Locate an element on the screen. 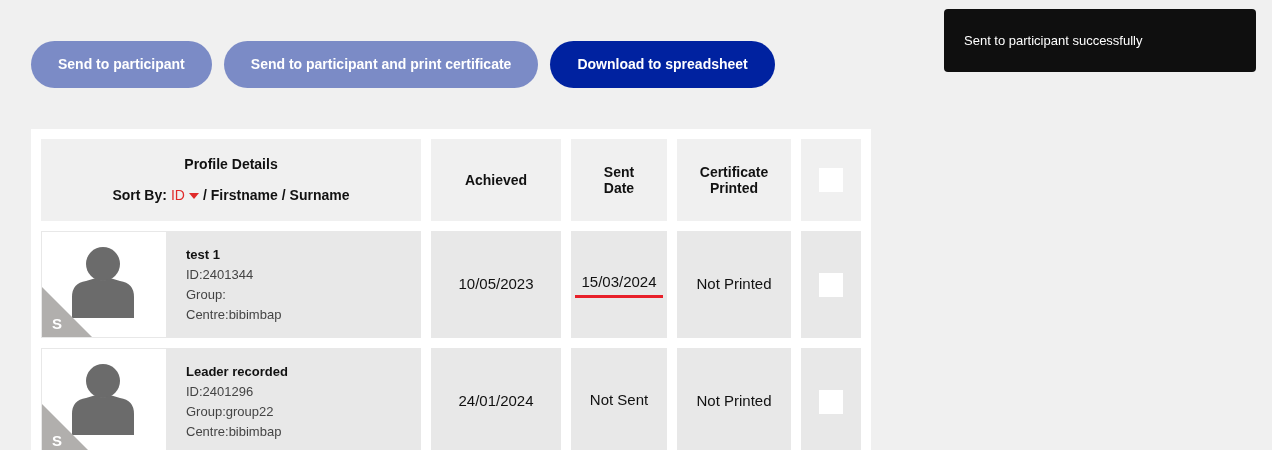  participant-id: ID:2401296 is located at coordinates (220, 391).